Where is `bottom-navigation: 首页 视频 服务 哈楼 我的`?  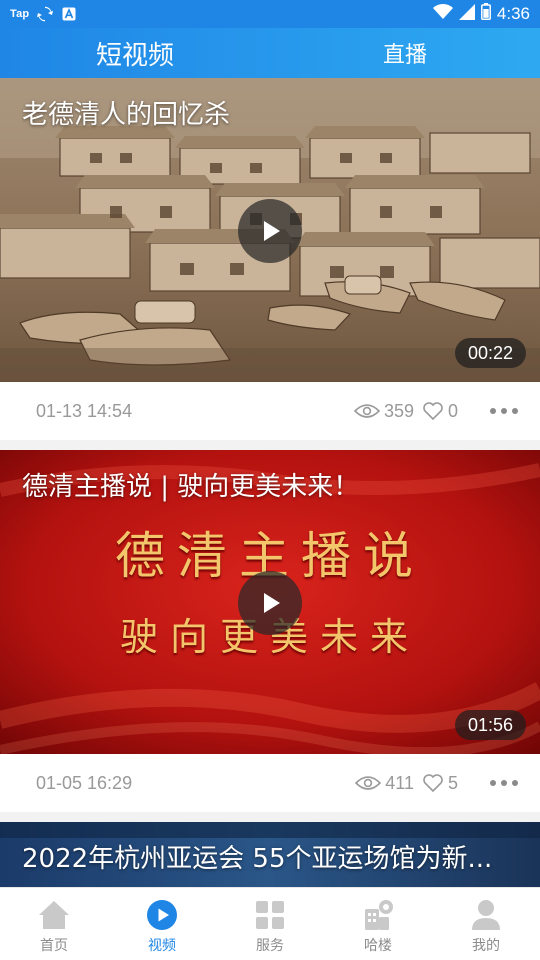
bottom-navigation: 首页 视频 服务 哈楼 我的 is located at coordinates (270, 923).